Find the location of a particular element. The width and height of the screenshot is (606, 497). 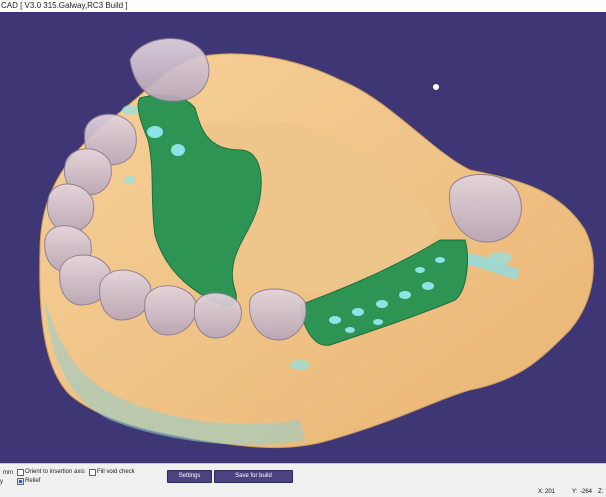

scene-light-marker is located at coordinates (436, 87).